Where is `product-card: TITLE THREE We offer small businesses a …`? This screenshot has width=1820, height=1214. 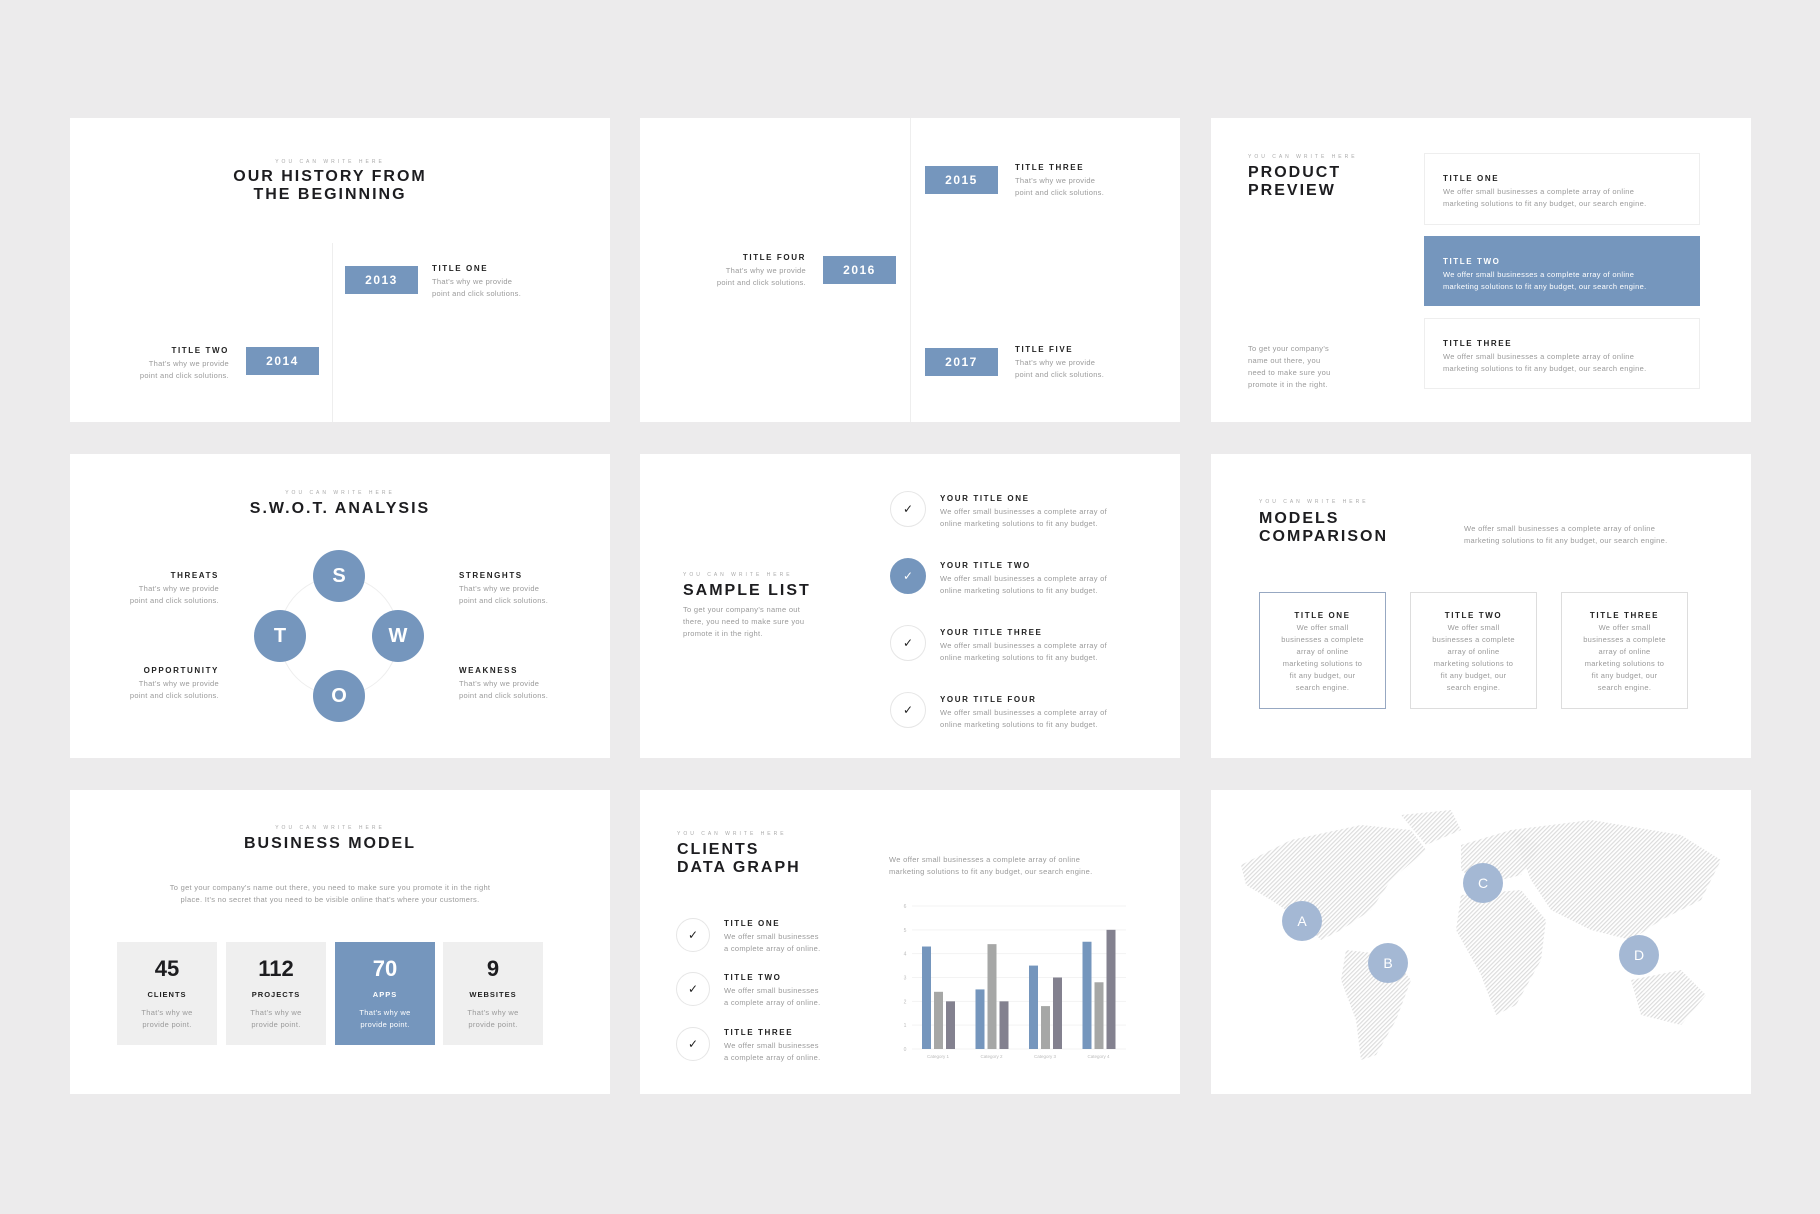
product-card: TITLE THREE We offer small businesses a … is located at coordinates (1562, 353).